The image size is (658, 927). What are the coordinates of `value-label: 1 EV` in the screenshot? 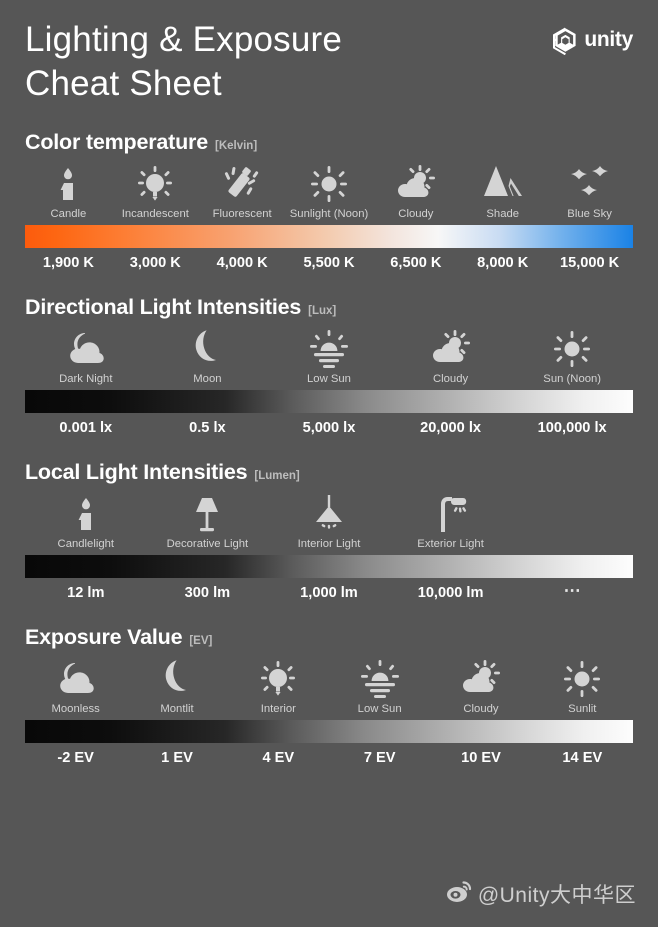 It's located at (177, 758).